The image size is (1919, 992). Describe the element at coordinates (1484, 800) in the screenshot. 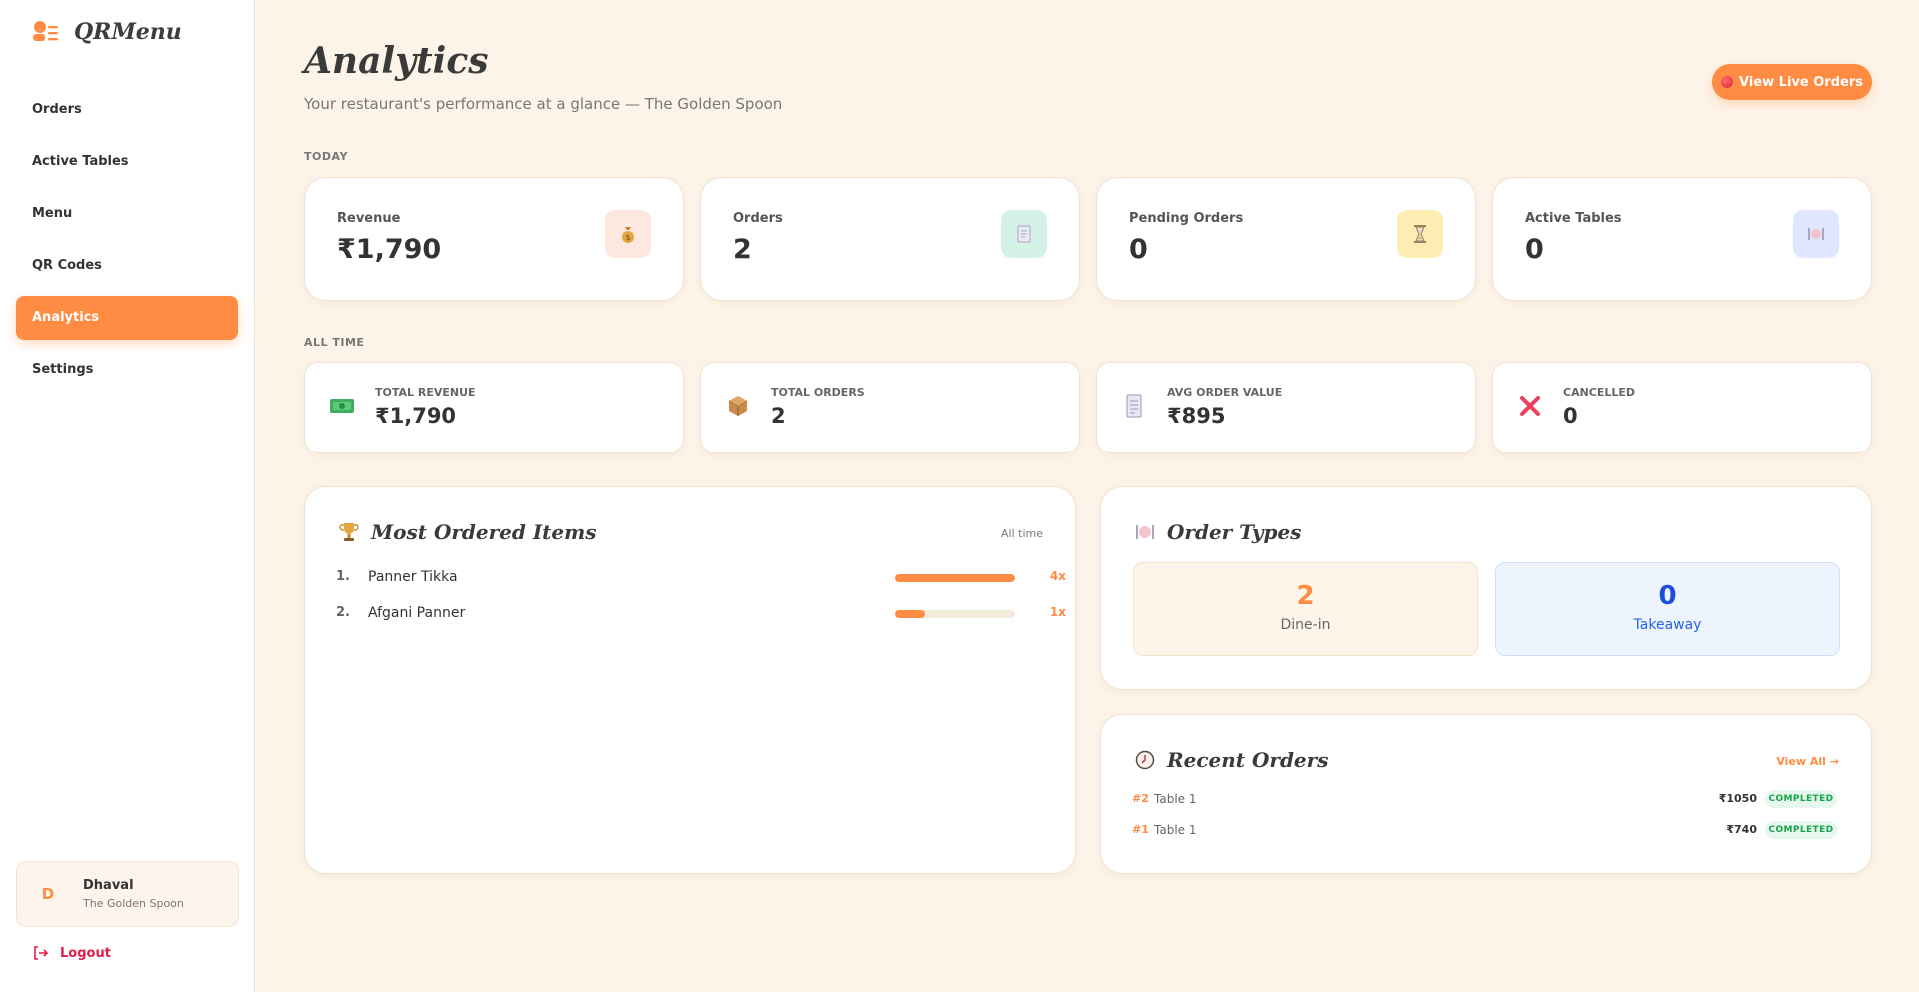

I see `table-row: #2 Table 1 ₹1050 COMPLETED` at that location.